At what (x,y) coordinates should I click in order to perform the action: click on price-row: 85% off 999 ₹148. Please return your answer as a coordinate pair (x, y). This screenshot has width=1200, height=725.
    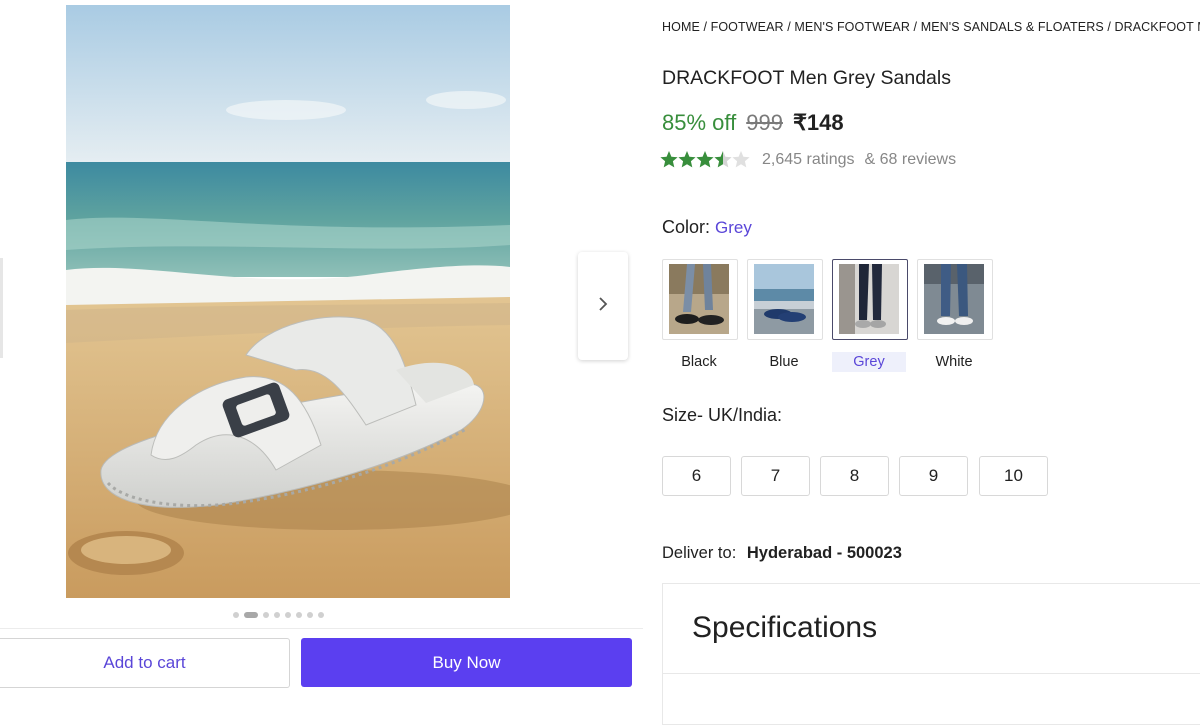
    Looking at the image, I should click on (753, 123).